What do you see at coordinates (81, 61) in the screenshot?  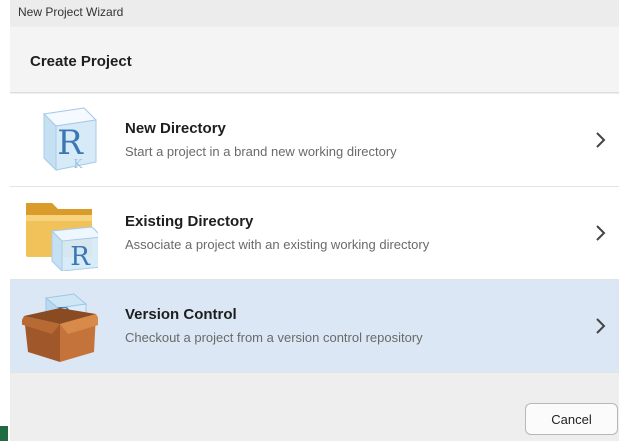 I see `page-title: Create Project` at bounding box center [81, 61].